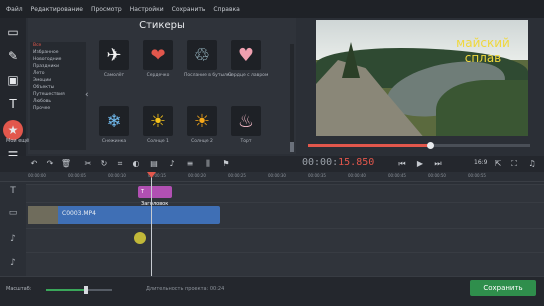 This screenshot has width=544, height=306. What do you see at coordinates (13, 239) in the screenshot?
I see `audio-track-icon: ♪` at bounding box center [13, 239].